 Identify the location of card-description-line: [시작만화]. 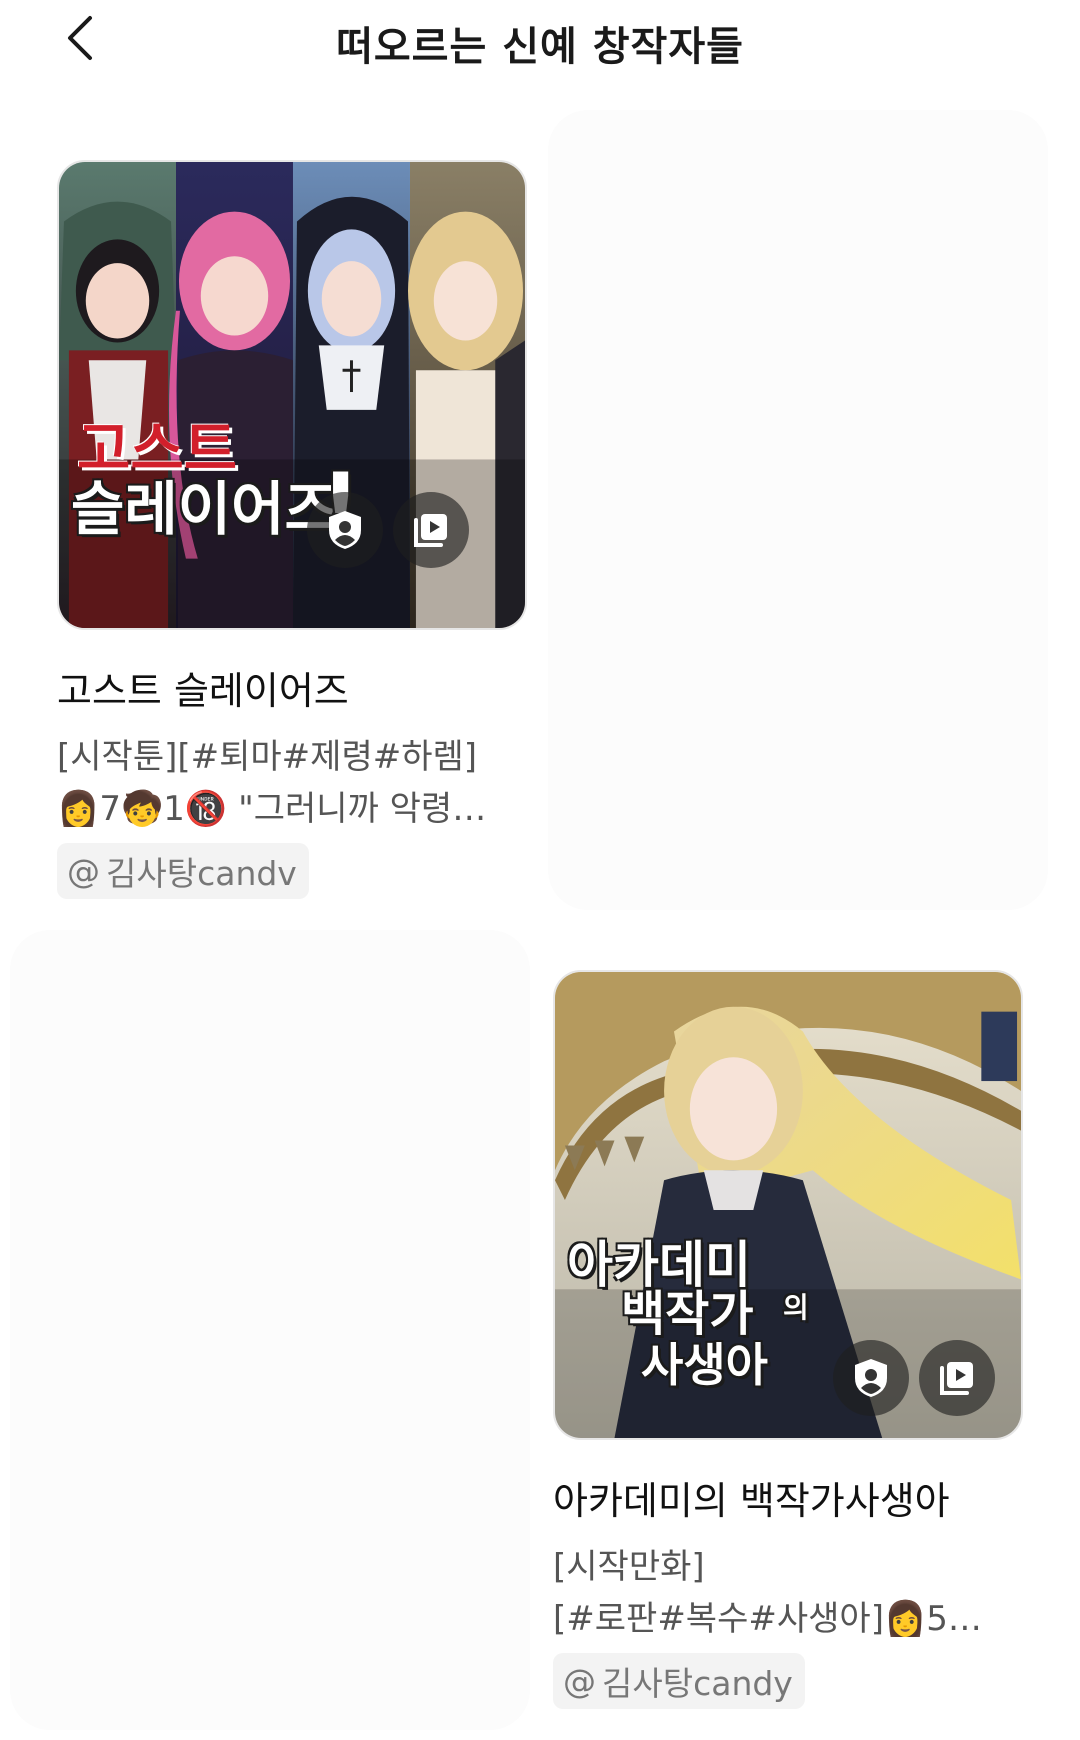
(629, 1567).